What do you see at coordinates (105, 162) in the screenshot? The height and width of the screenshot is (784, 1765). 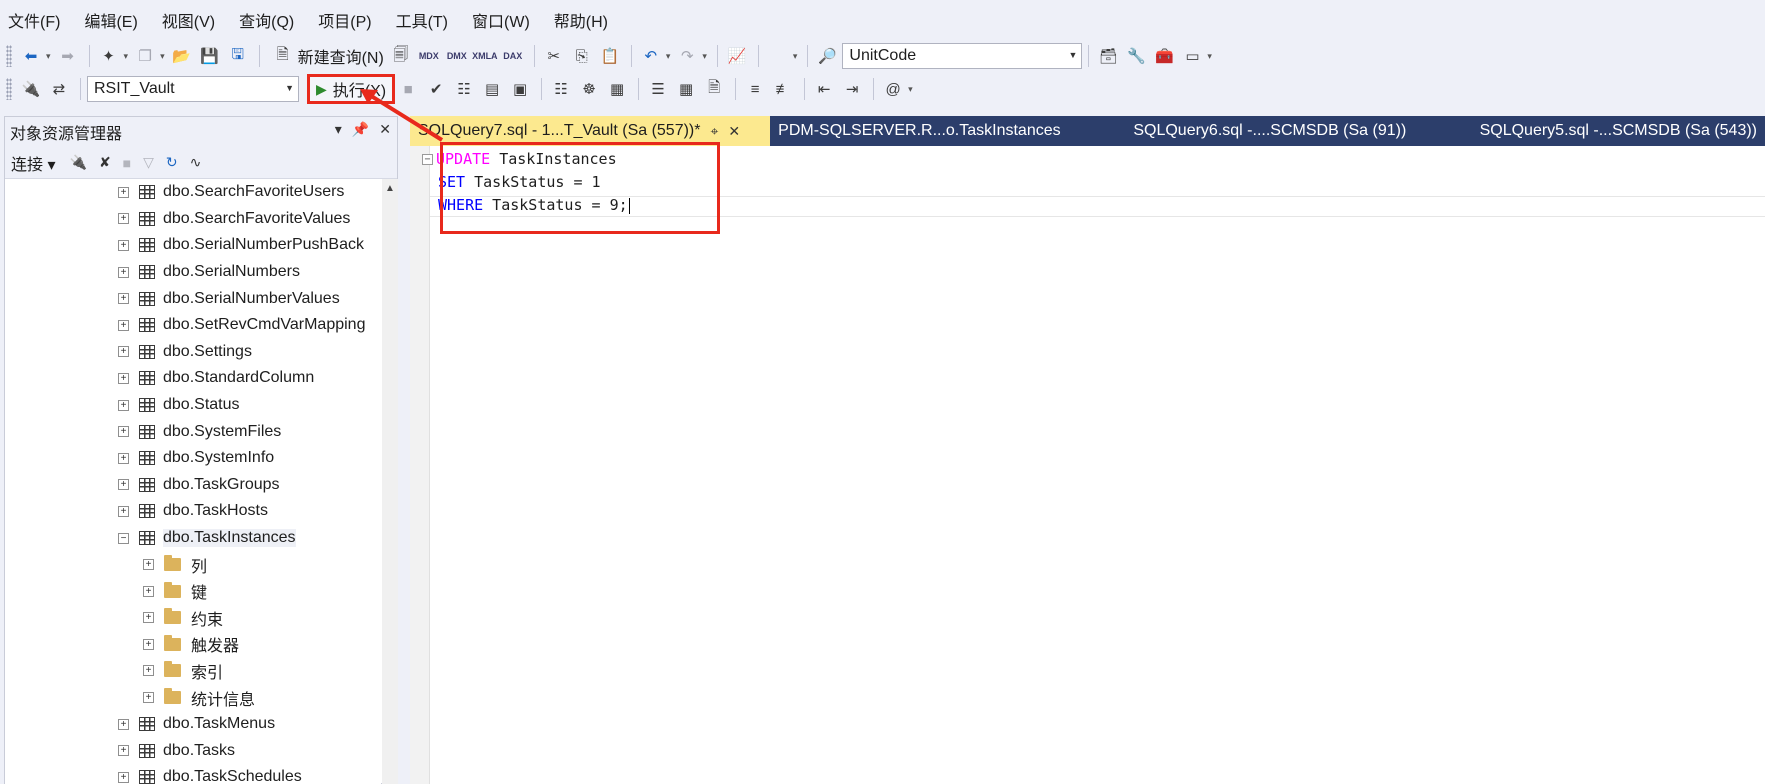 I see `disconnect-icon: ✘` at bounding box center [105, 162].